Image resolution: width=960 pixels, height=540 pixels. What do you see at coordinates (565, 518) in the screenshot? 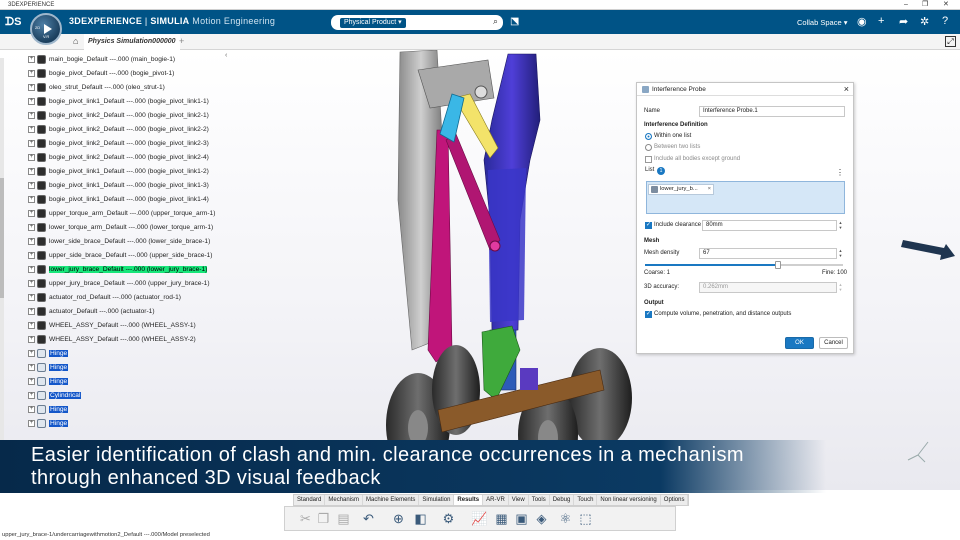
I see `probe-tool-icon: ⚛` at bounding box center [565, 518].